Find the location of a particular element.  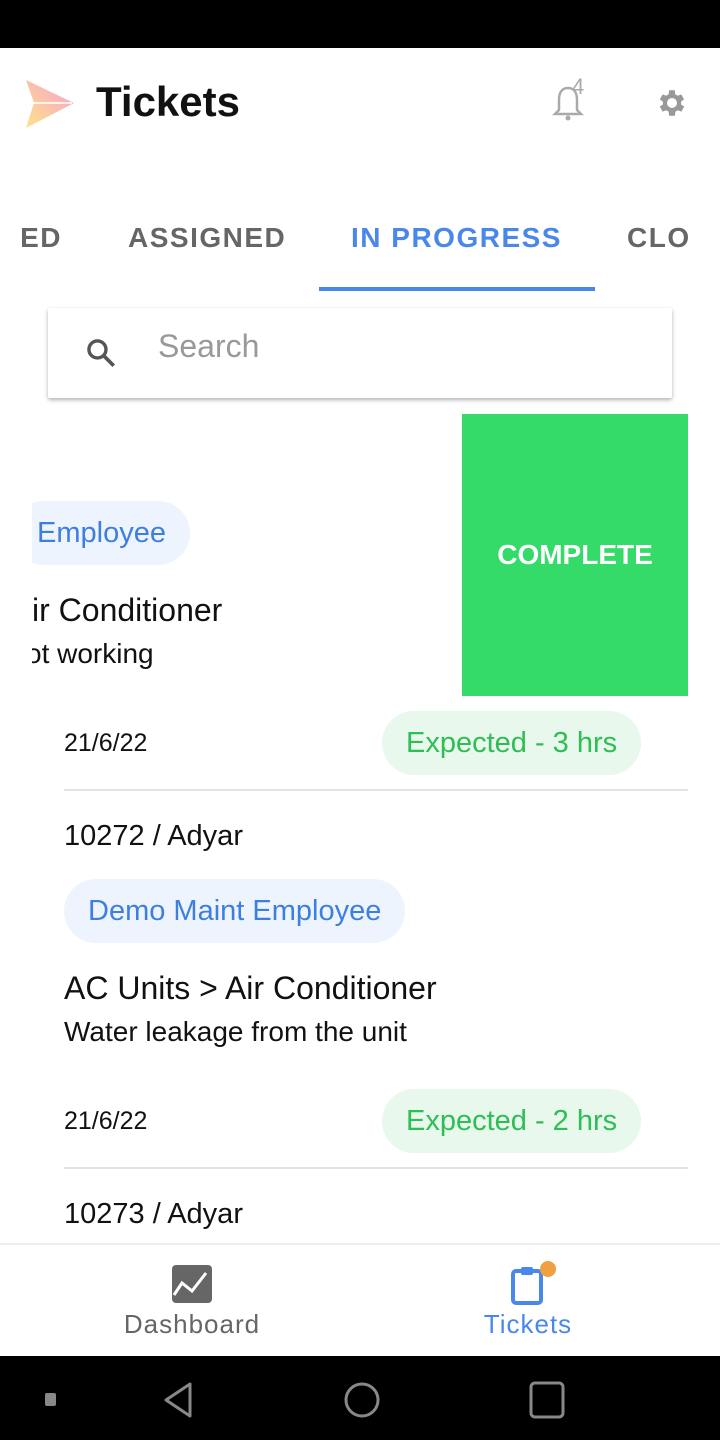

home-icon is located at coordinates (362, 1400).